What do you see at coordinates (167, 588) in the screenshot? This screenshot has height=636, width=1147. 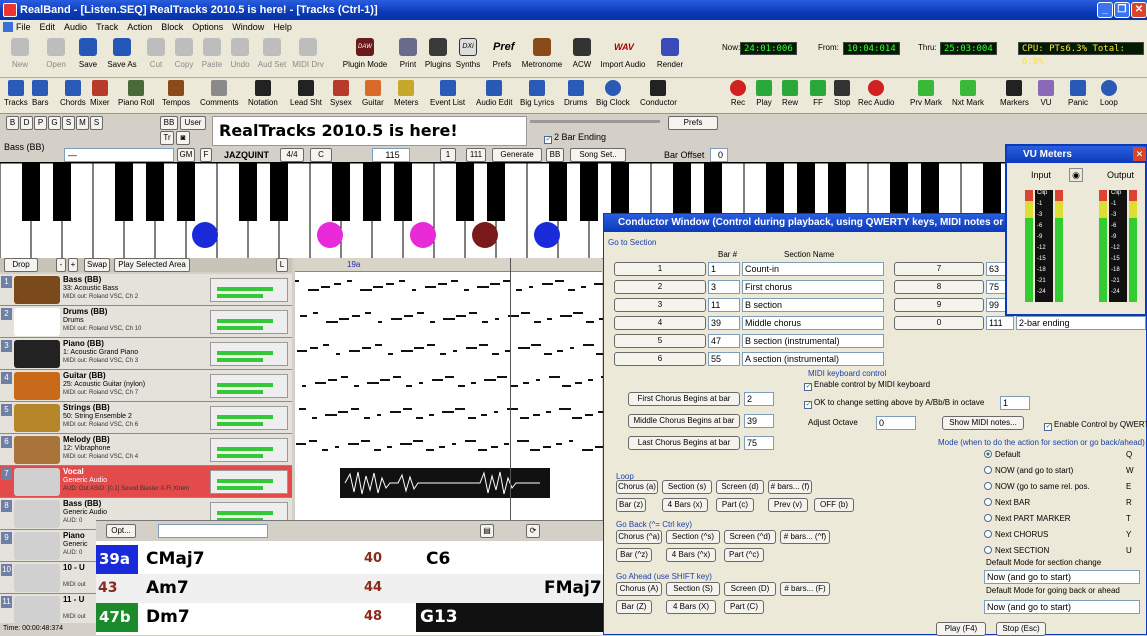 I see `chord-cell: Am7` at bounding box center [167, 588].